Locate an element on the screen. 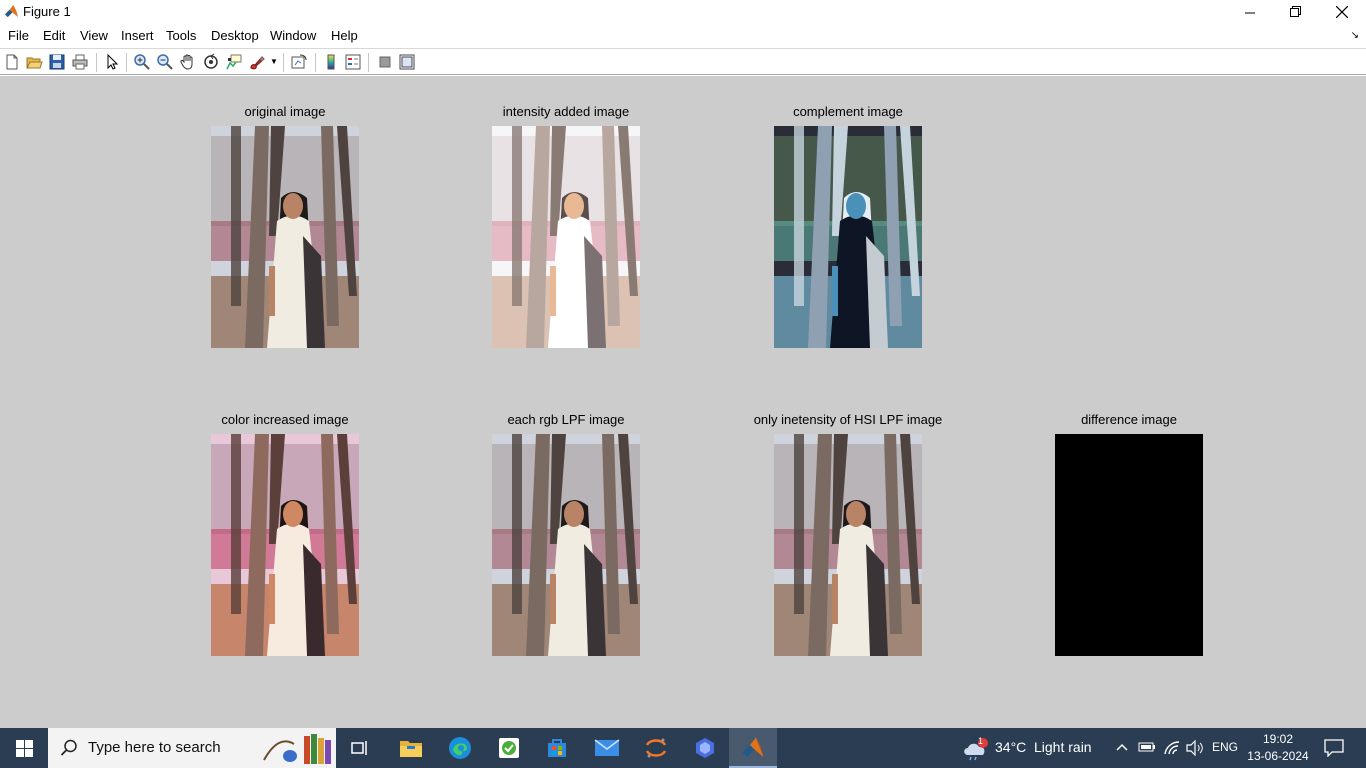 The height and width of the screenshot is (768, 1366). subplot-title: color increased image is located at coordinates (285, 419).